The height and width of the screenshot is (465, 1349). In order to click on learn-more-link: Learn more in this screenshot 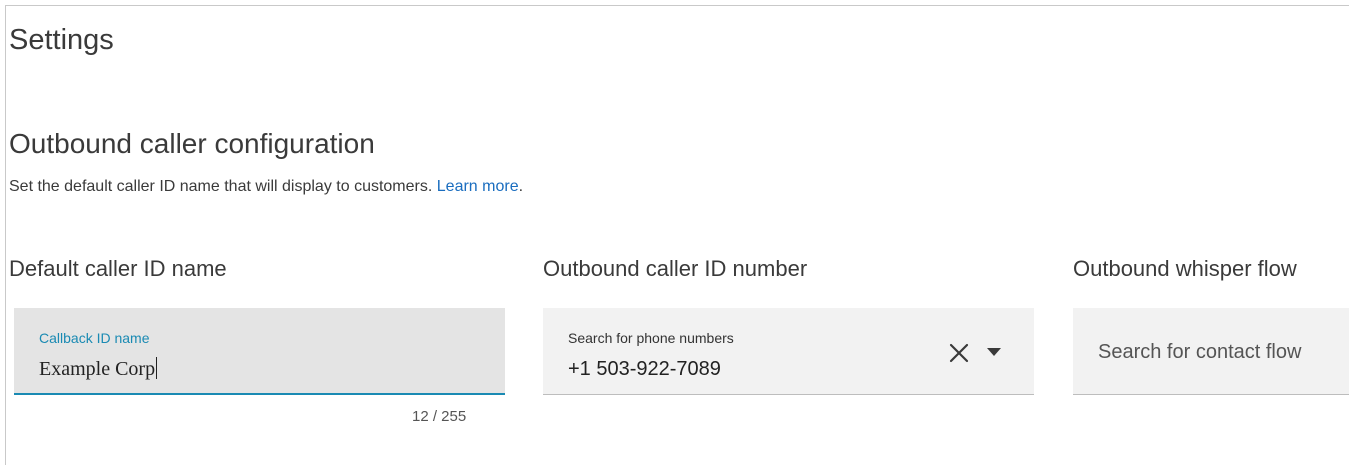, I will do `click(478, 186)`.